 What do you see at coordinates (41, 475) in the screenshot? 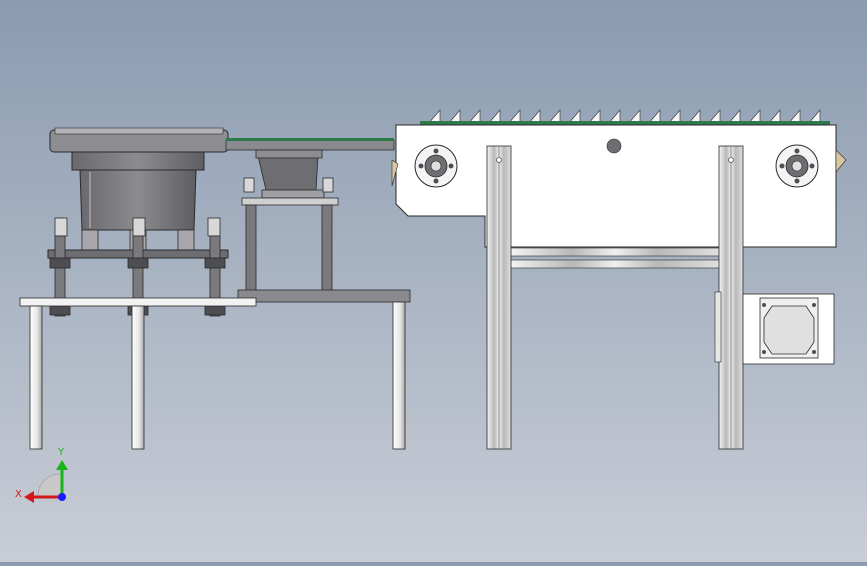
I see `coordinate-triad-icon: Y X` at bounding box center [41, 475].